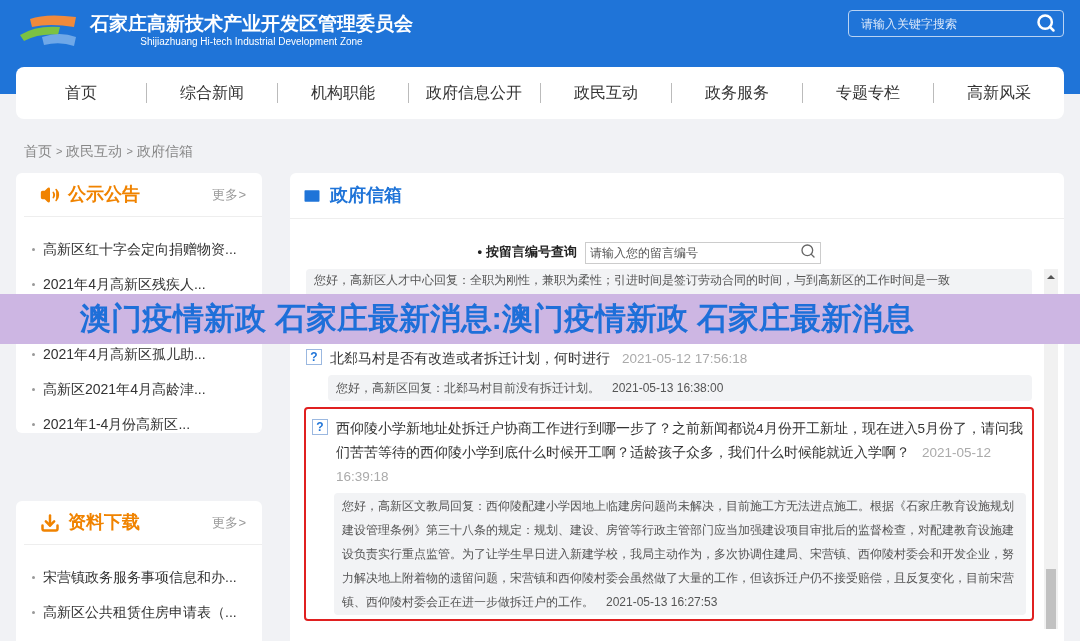 This screenshot has height=641, width=1080. What do you see at coordinates (343, 93) in the screenshot?
I see `nav-link: 机构职能` at bounding box center [343, 93].